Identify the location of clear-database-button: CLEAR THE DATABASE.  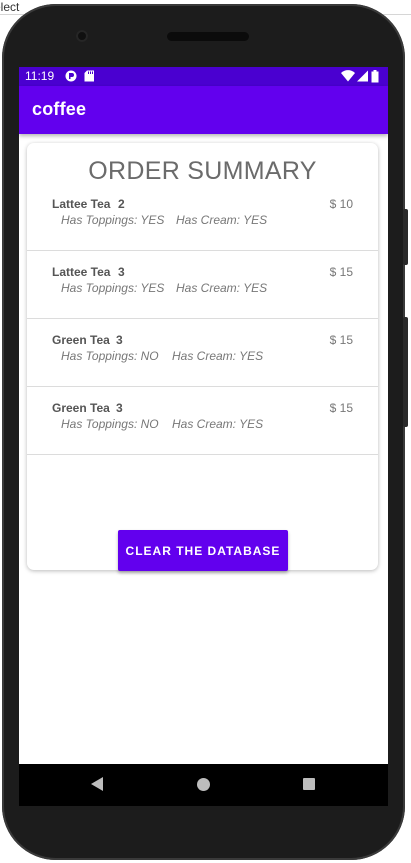
(203, 550).